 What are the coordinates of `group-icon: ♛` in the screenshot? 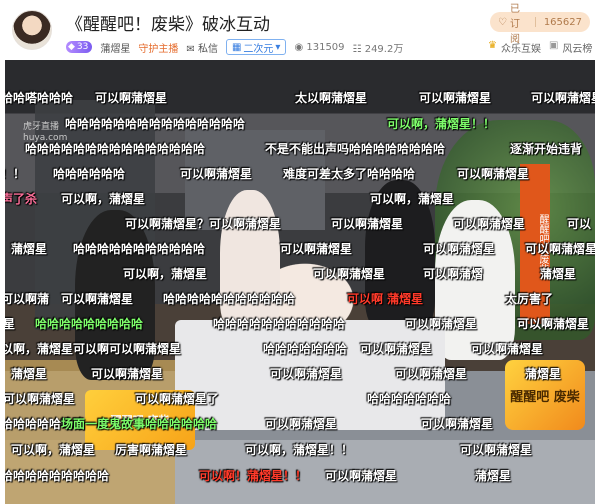 It's located at (492, 45).